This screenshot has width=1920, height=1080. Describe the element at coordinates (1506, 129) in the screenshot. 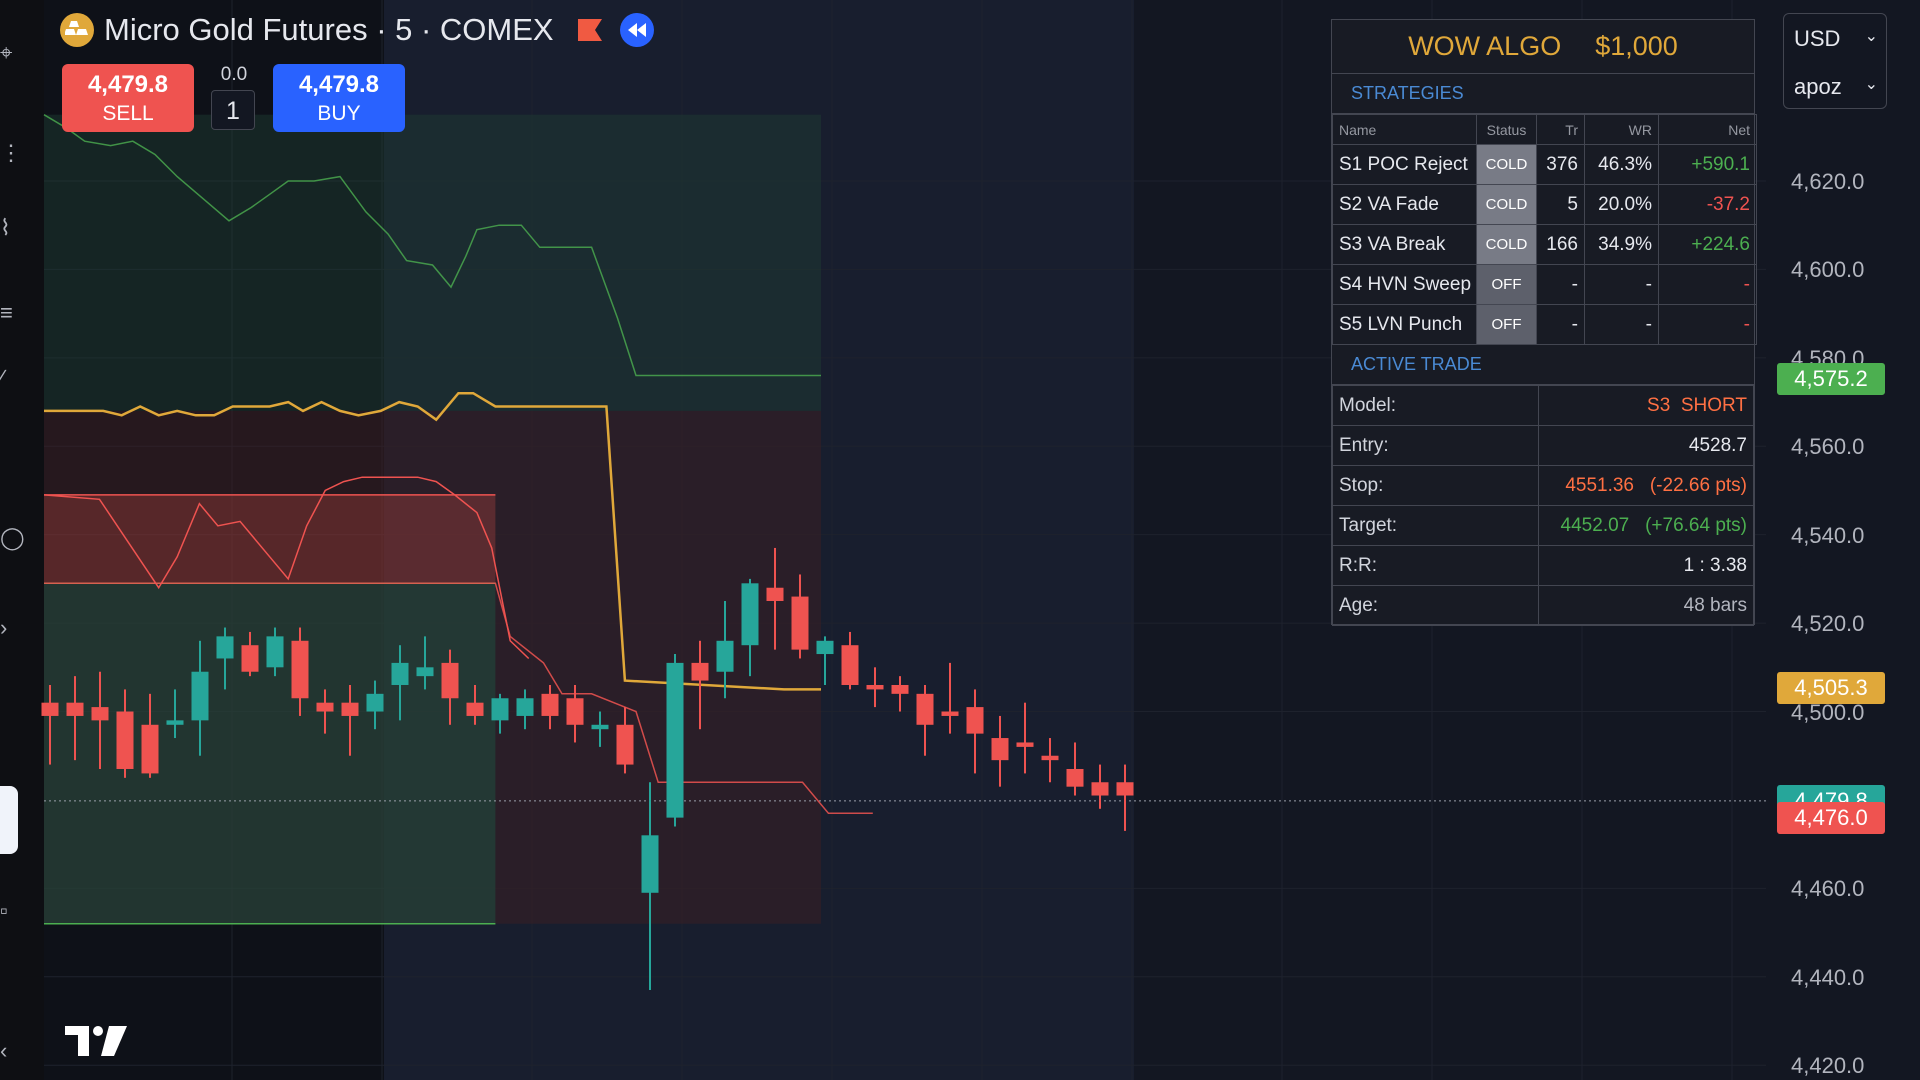

I see `column-header: Status` at that location.